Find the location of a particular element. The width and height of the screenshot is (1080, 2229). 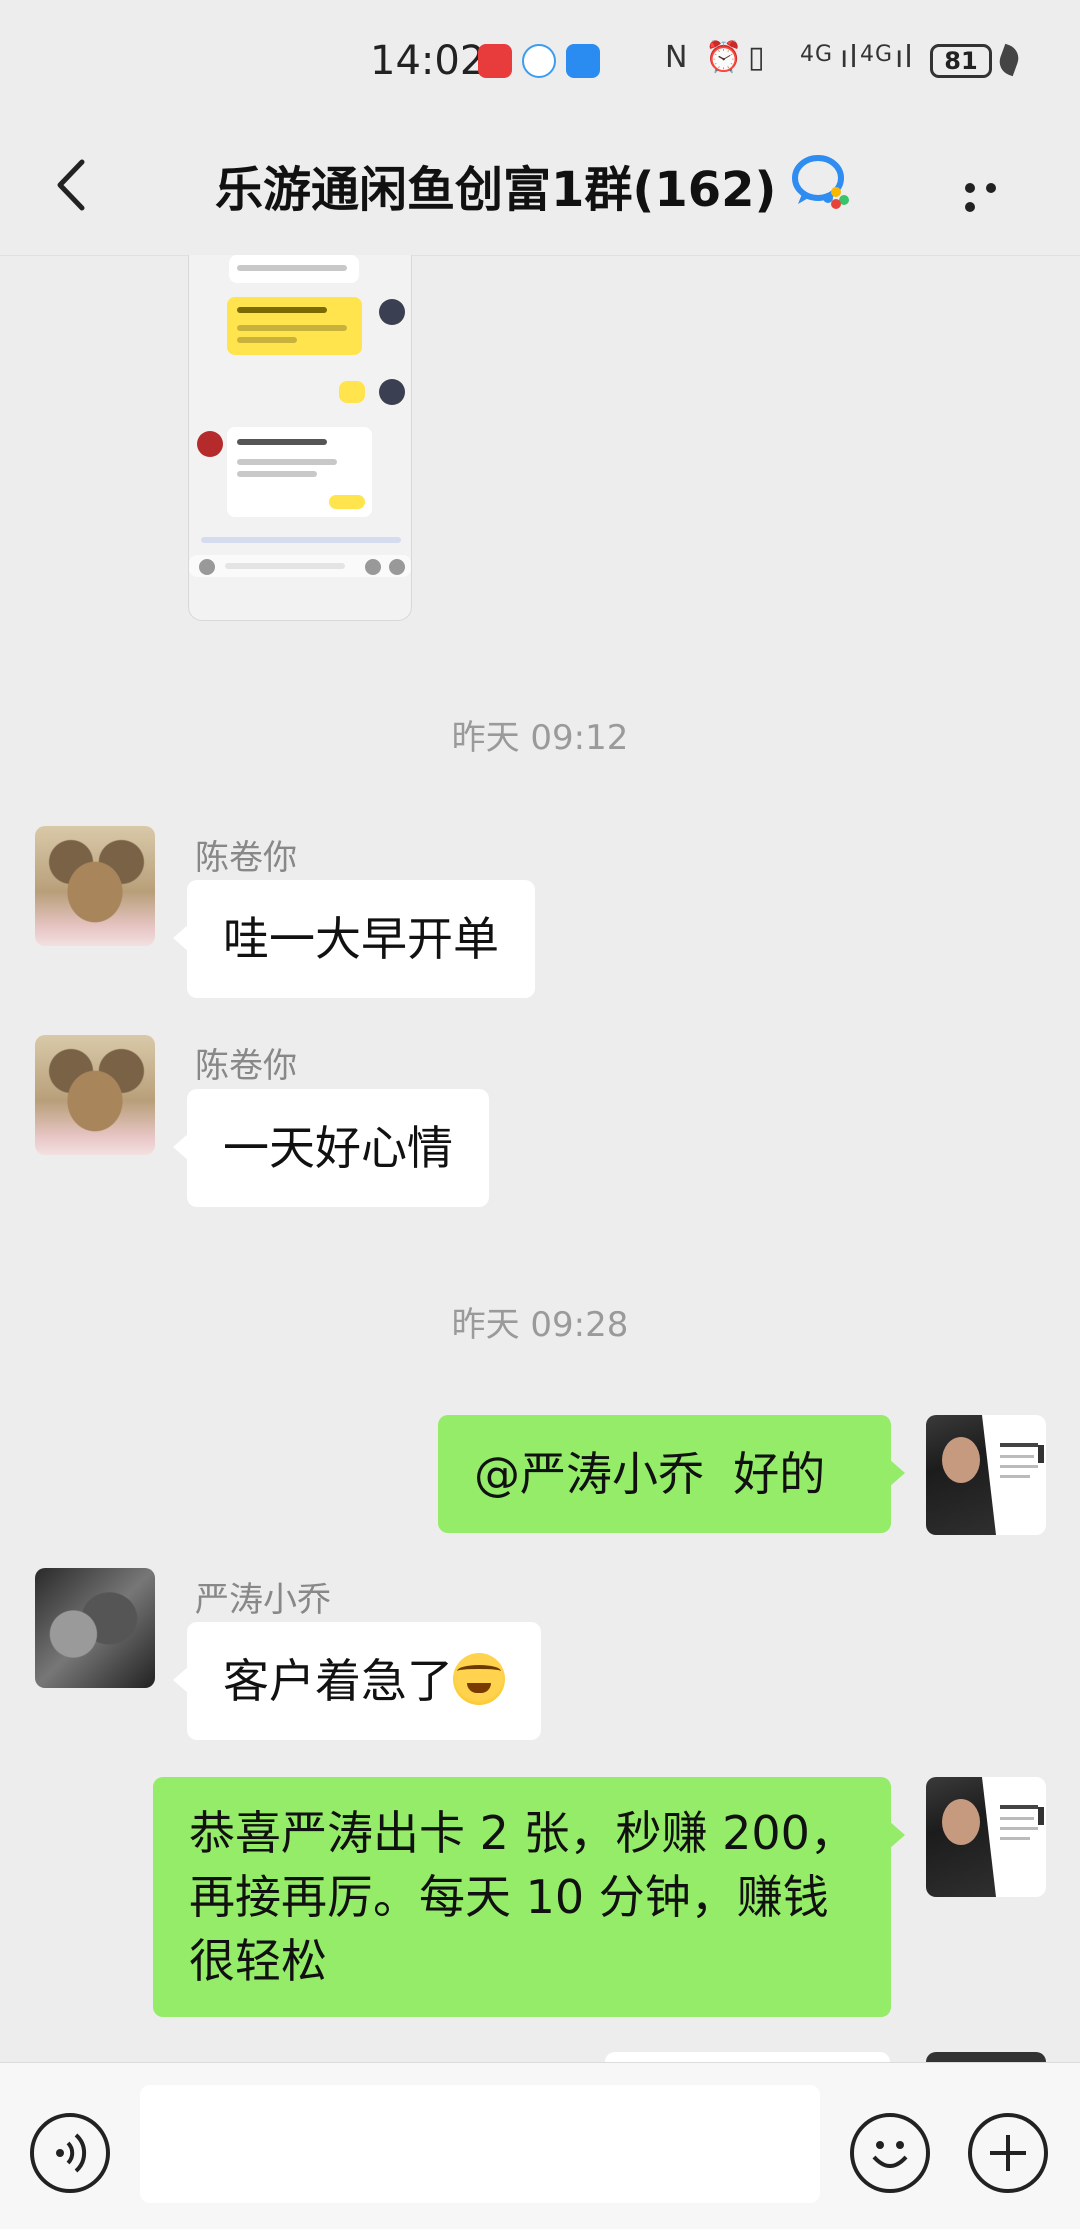

chat-title: 乐游通闲鱼创富1群(162) is located at coordinates (496, 190).